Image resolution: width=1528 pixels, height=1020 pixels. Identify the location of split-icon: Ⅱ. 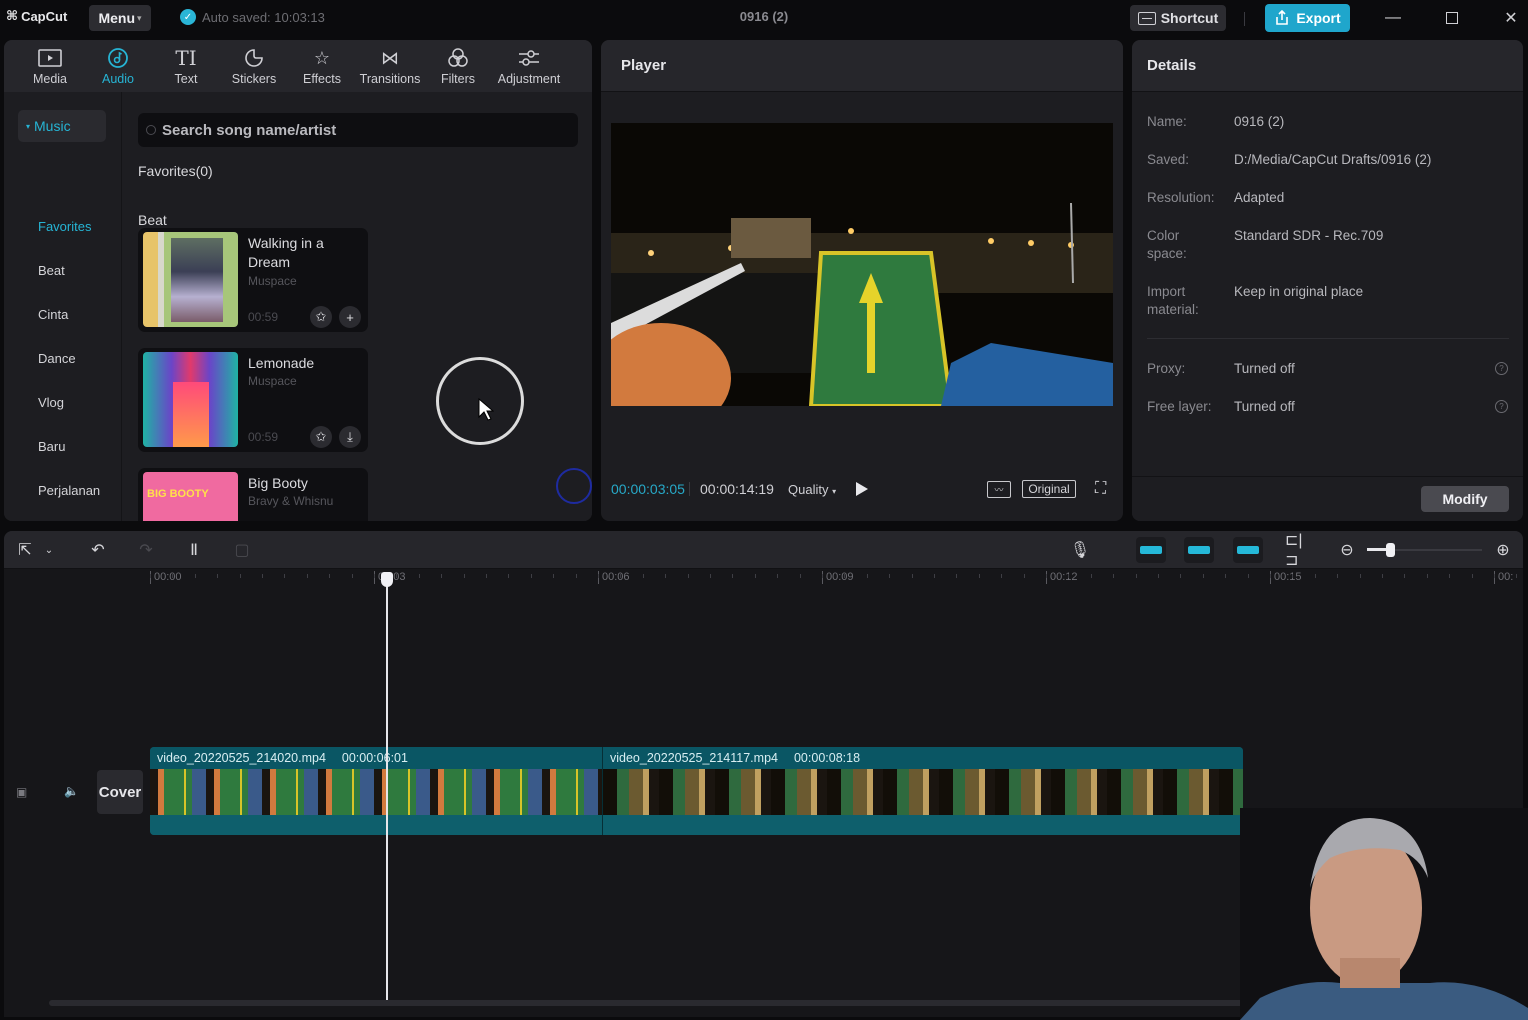
(194, 550).